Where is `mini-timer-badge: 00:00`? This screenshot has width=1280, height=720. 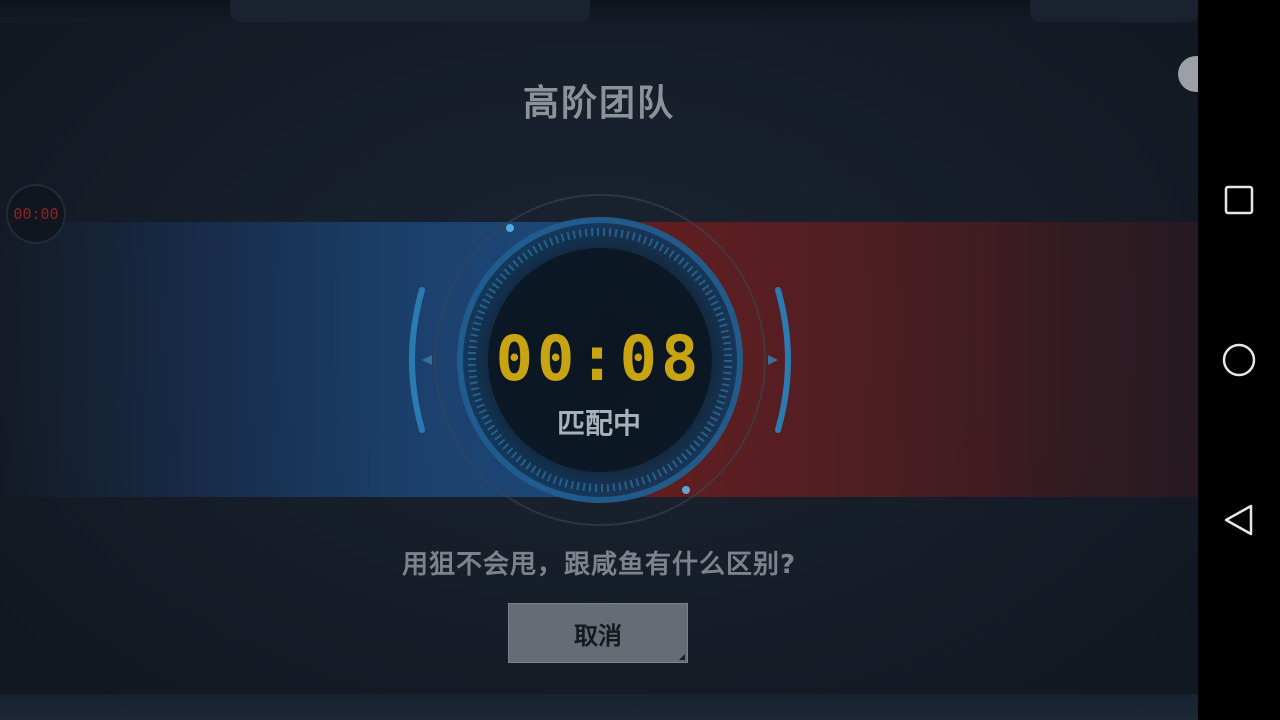
mini-timer-badge: 00:00 is located at coordinates (36, 214).